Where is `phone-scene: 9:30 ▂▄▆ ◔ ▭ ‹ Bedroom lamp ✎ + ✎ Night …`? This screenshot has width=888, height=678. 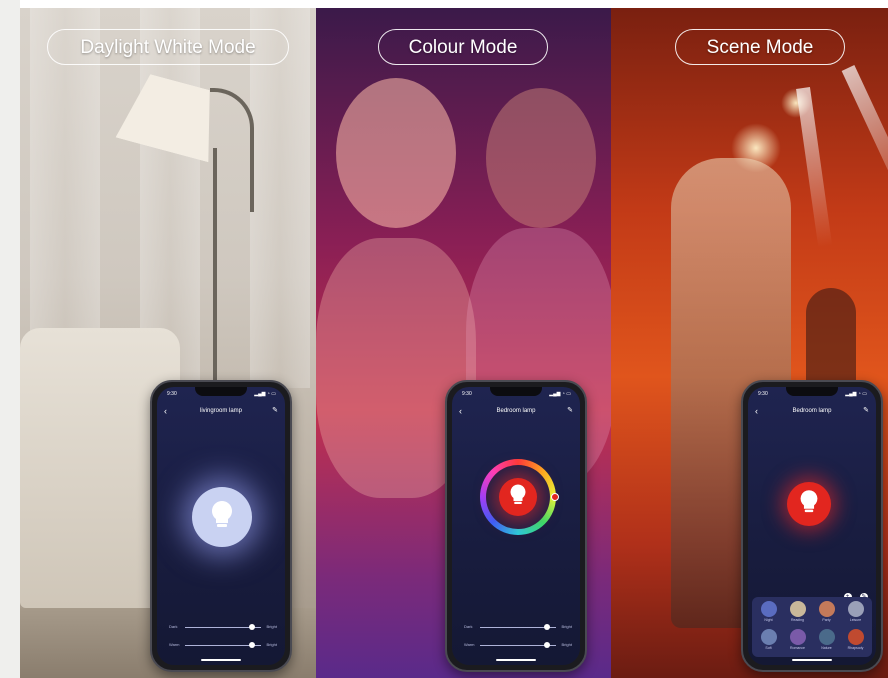
phone-scene: 9:30 ▂▄▆ ◔ ▭ ‹ Bedroom lamp ✎ + ✎ Night … is located at coordinates (812, 526).